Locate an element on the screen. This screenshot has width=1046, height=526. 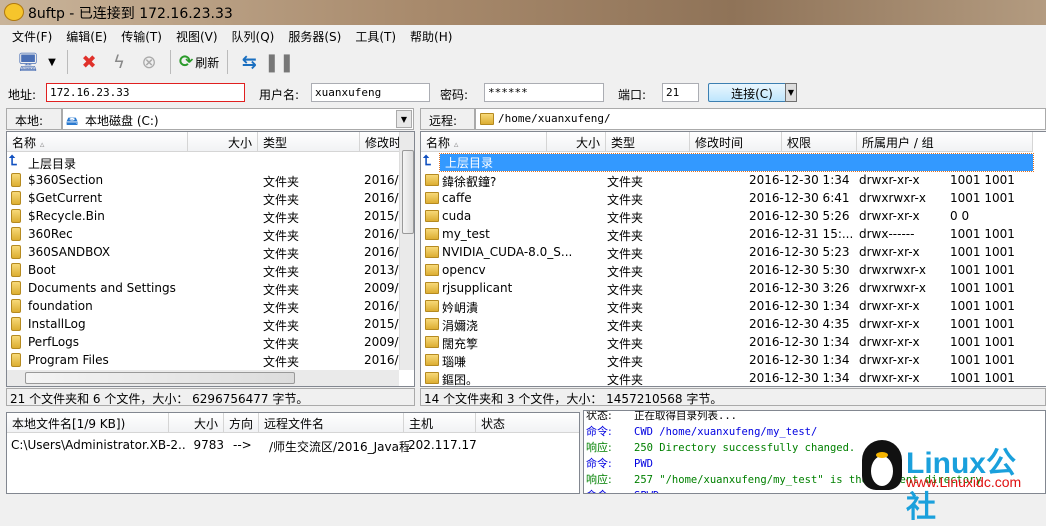
local-col-name: 名称 ▵ is located at coordinates (97, 142).